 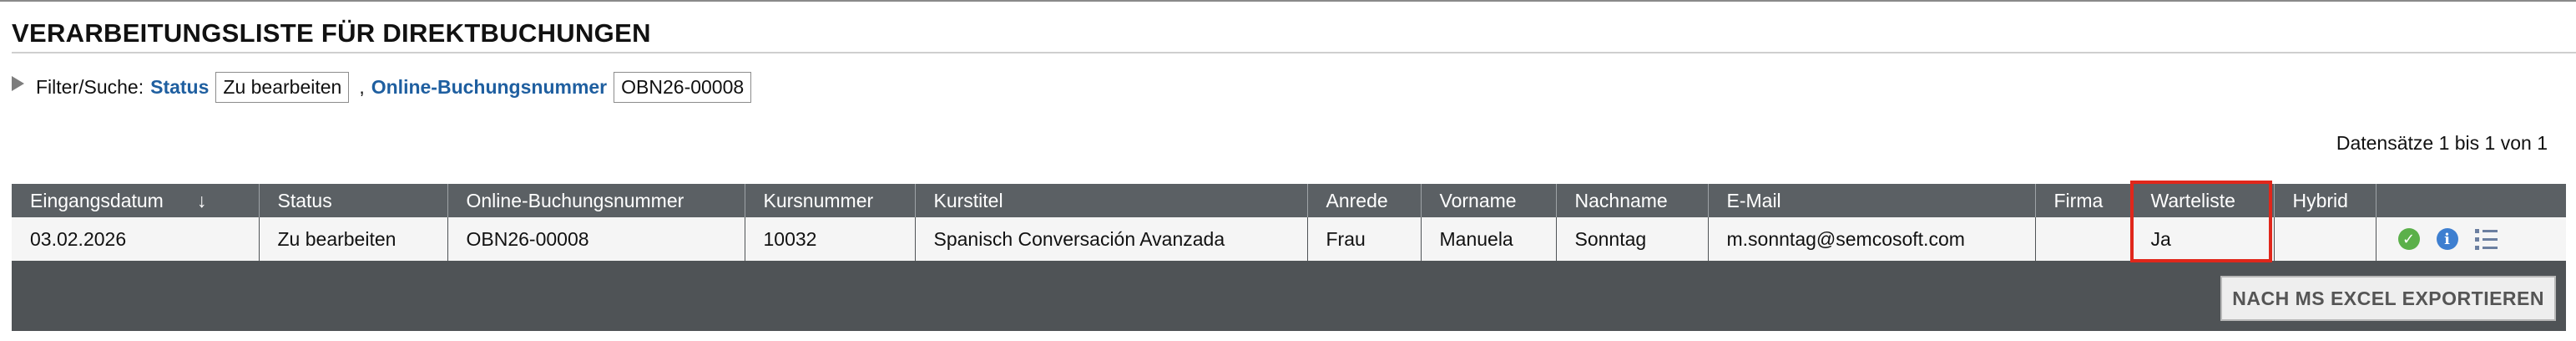 What do you see at coordinates (352, 239) in the screenshot?
I see `cell-status: Zu bearbeiten` at bounding box center [352, 239].